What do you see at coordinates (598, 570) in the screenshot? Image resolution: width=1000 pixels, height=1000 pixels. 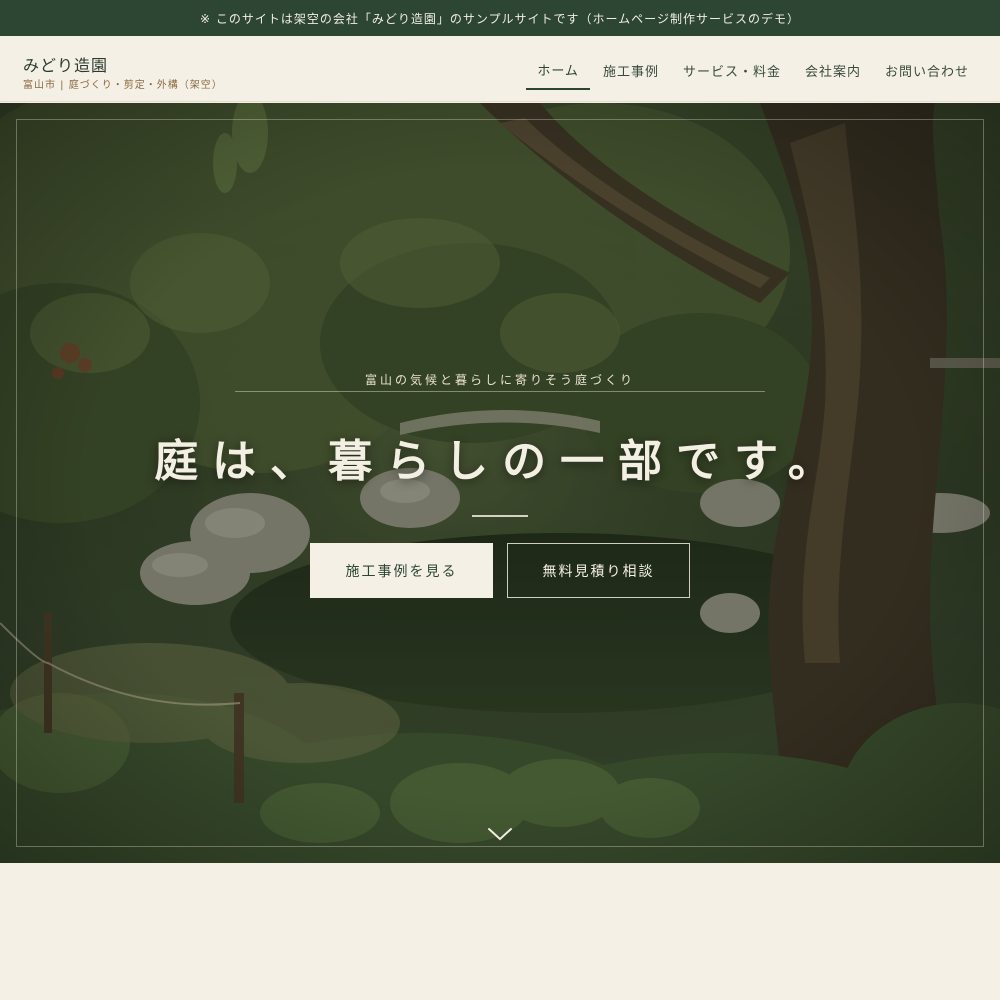 I see `free-estimate-button: 無料見積り相談` at bounding box center [598, 570].